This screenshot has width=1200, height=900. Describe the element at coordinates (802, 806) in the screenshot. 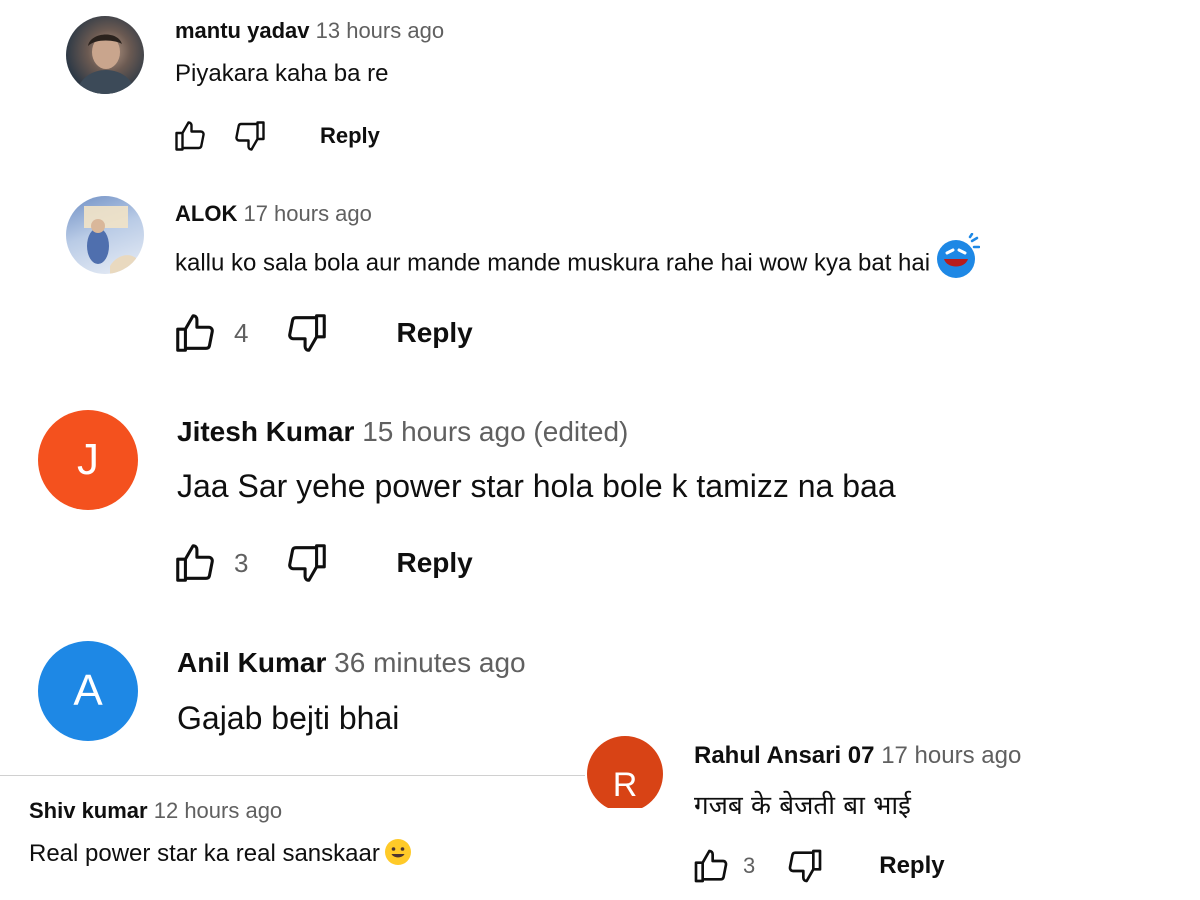

I see `comment-text: गजब के बेजती बा भाई` at that location.